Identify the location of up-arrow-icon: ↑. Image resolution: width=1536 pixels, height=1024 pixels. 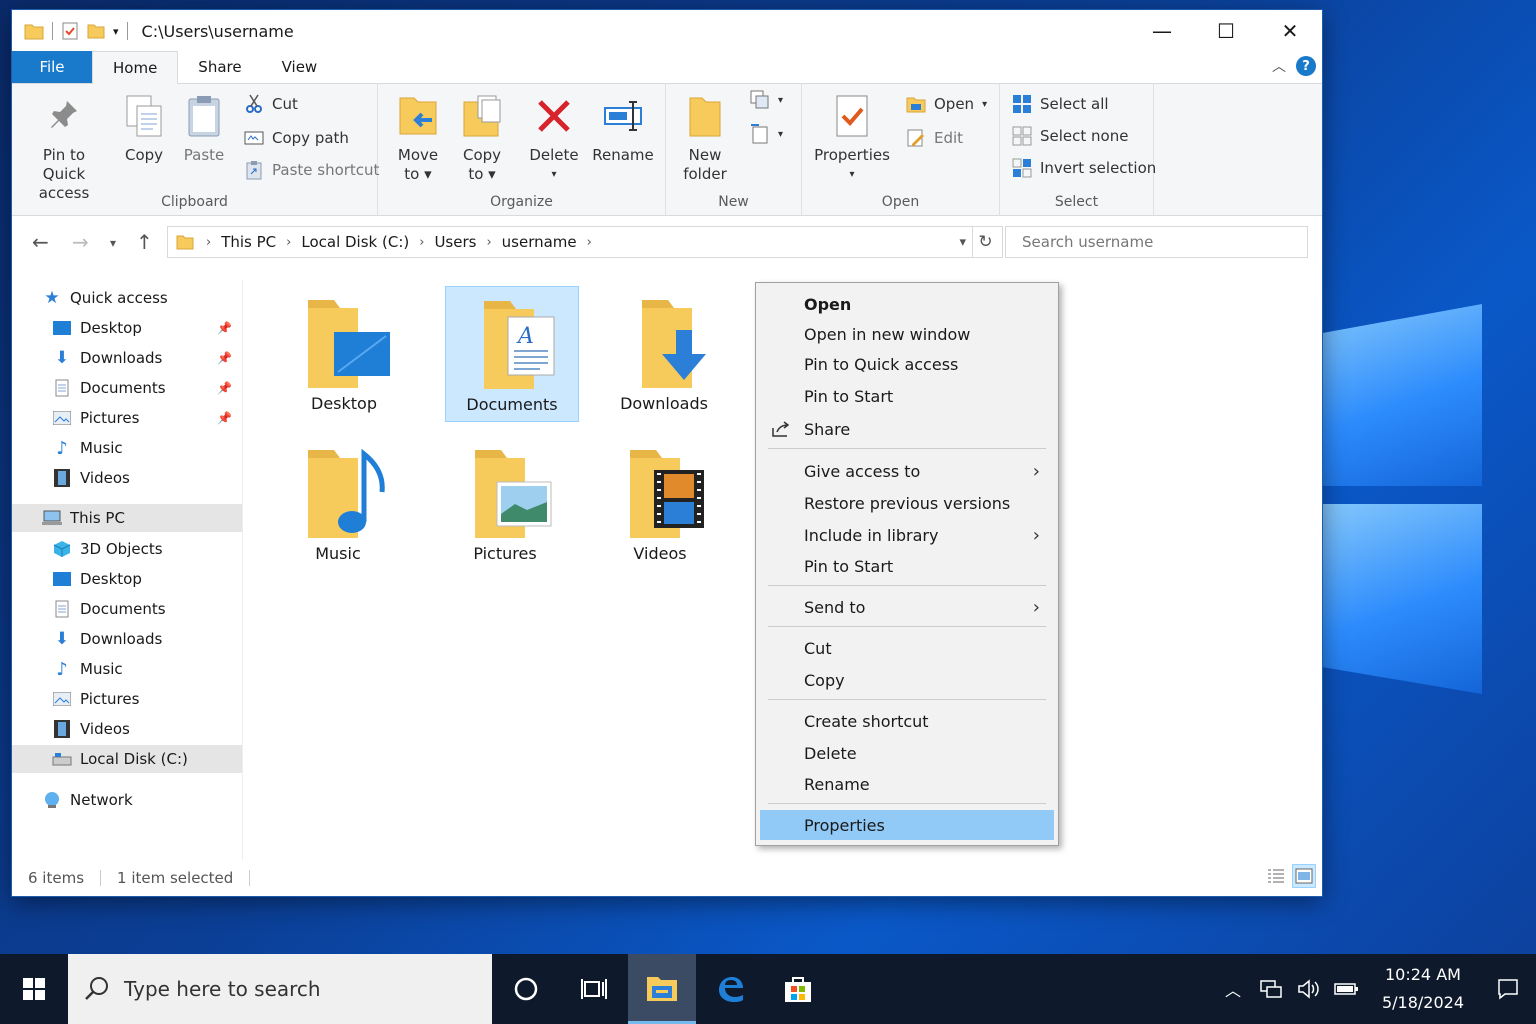
(144, 242).